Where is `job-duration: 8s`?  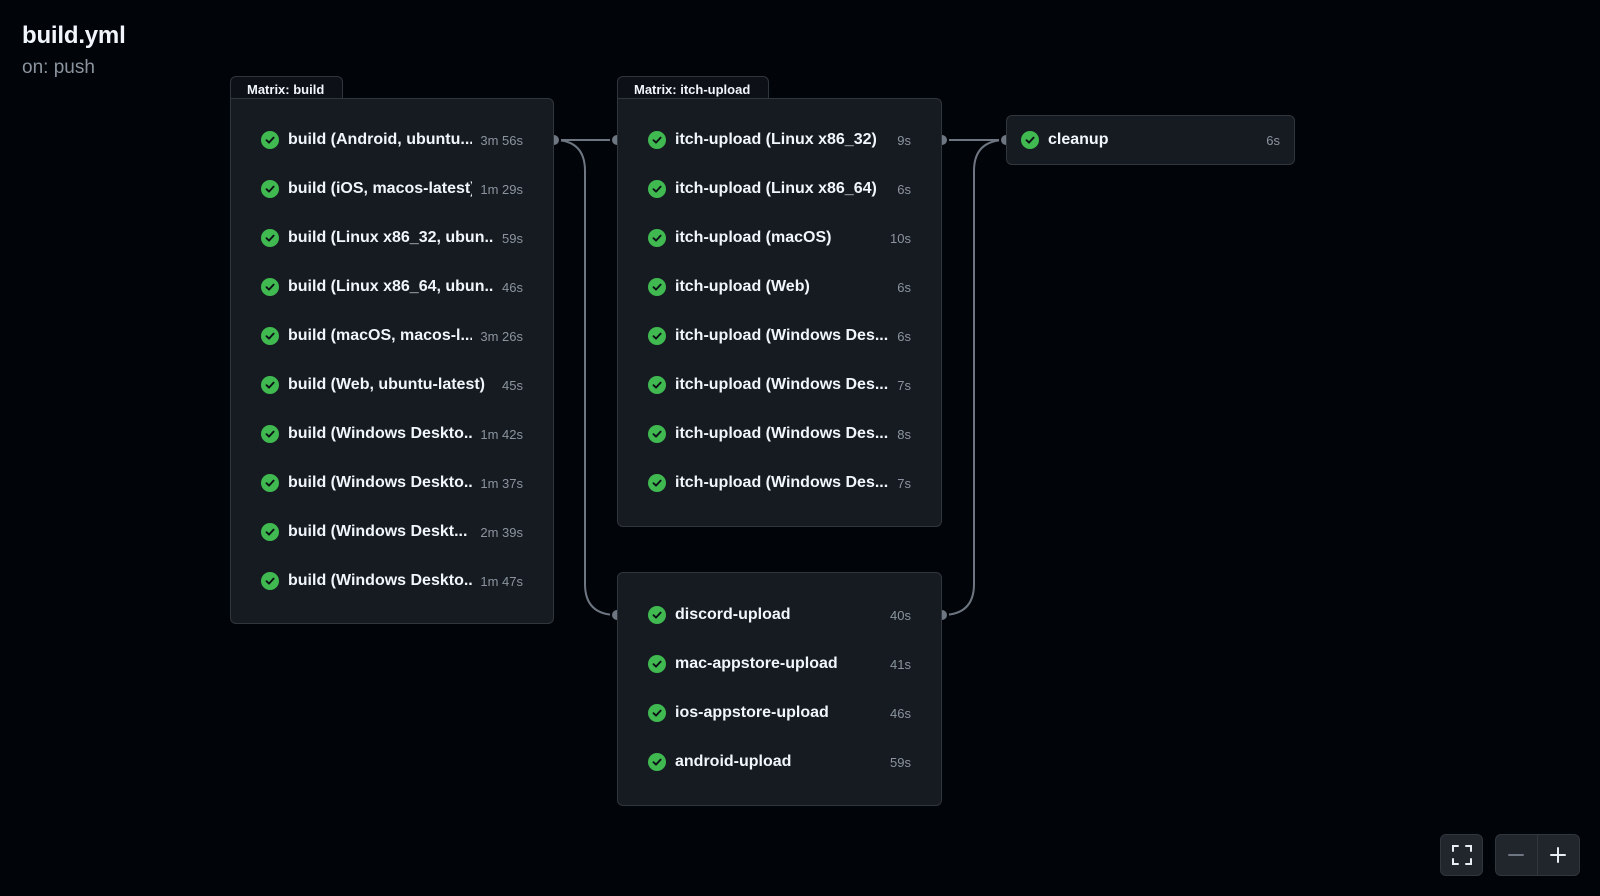 job-duration: 8s is located at coordinates (904, 434).